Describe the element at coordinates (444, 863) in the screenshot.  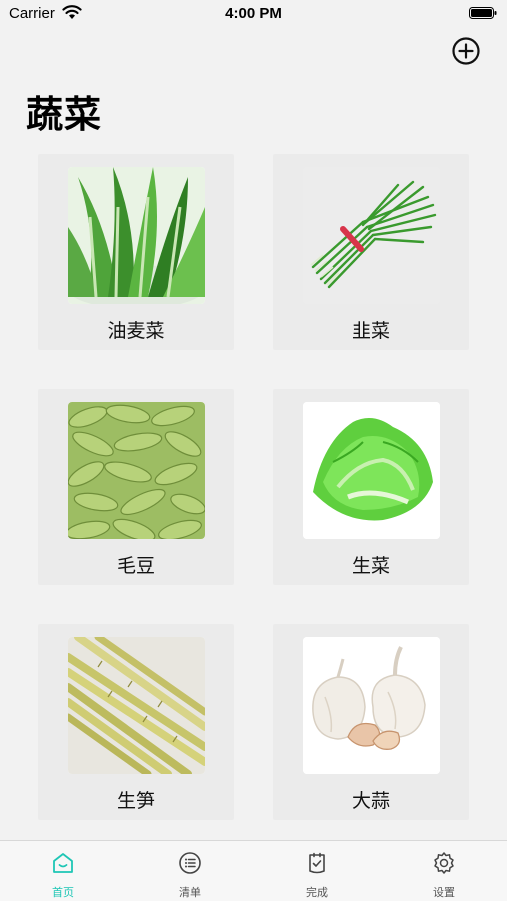
I see `gear-icon` at that location.